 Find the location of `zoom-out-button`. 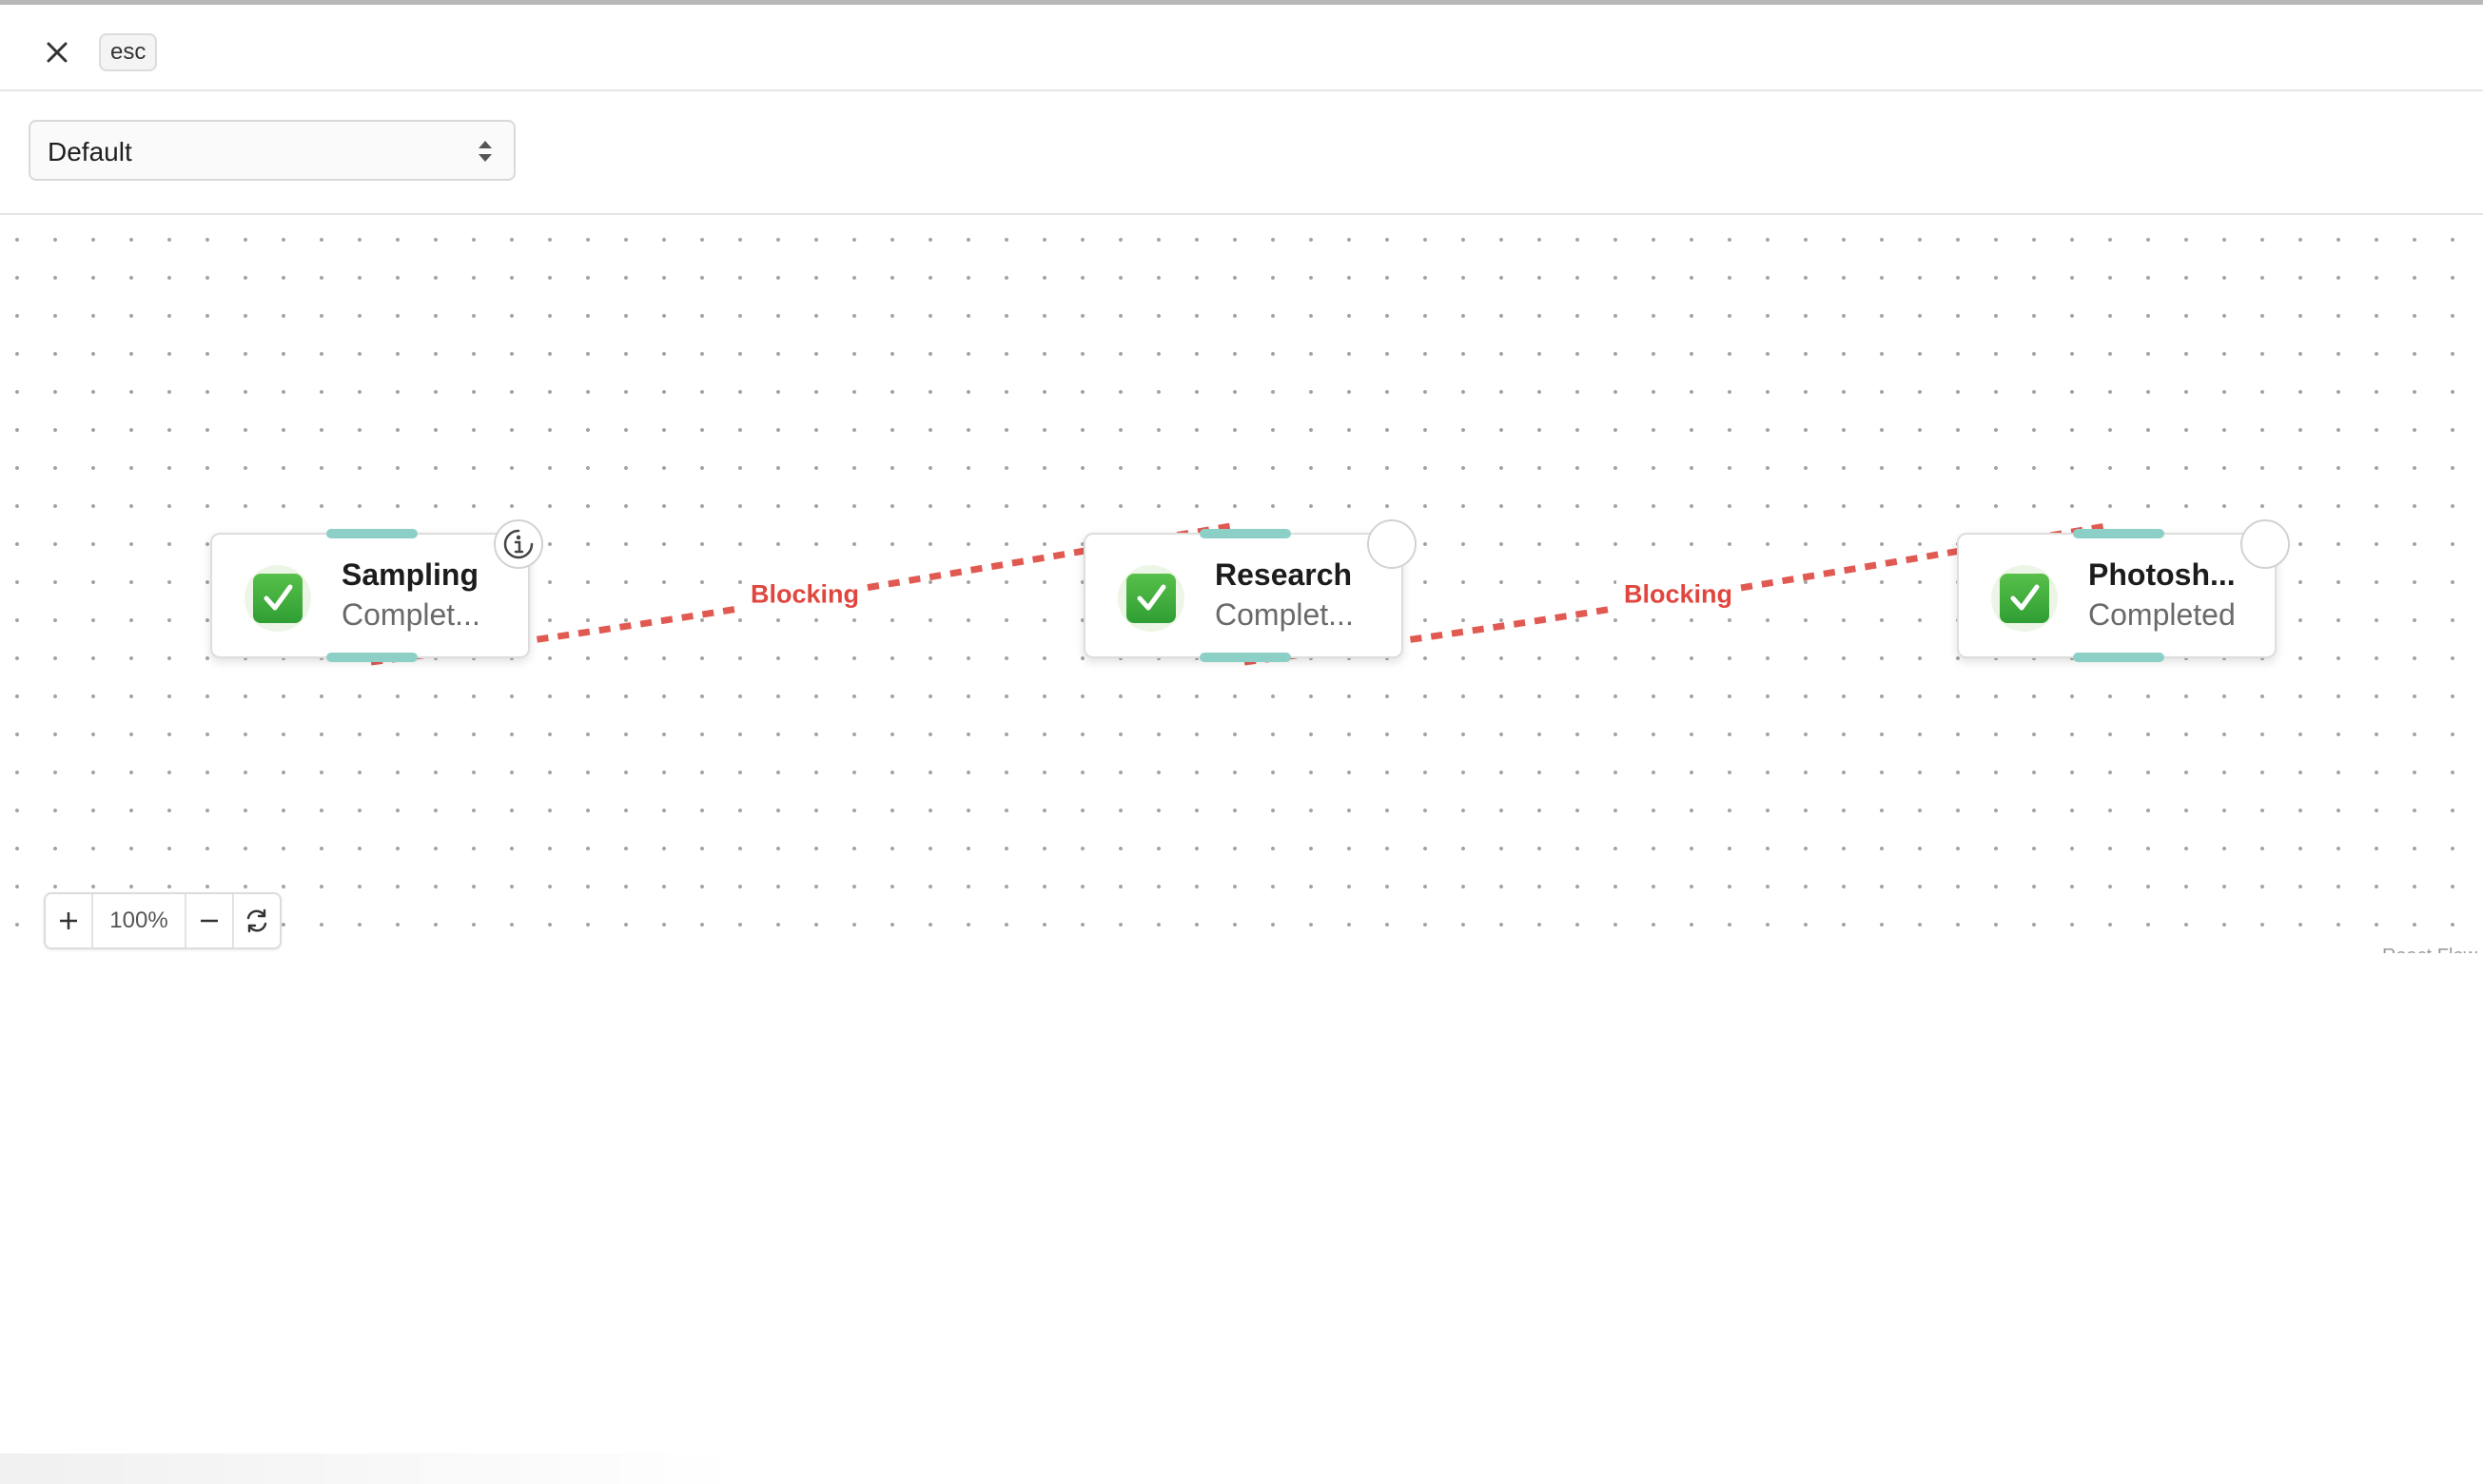

zoom-out-button is located at coordinates (210, 920).